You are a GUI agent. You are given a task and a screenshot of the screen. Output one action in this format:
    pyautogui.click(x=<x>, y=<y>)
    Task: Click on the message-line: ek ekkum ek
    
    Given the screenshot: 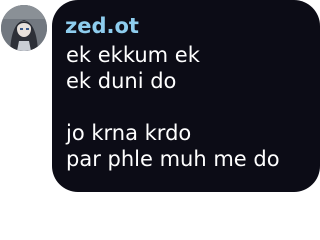 What is the action you would take?
    pyautogui.click(x=133, y=55)
    